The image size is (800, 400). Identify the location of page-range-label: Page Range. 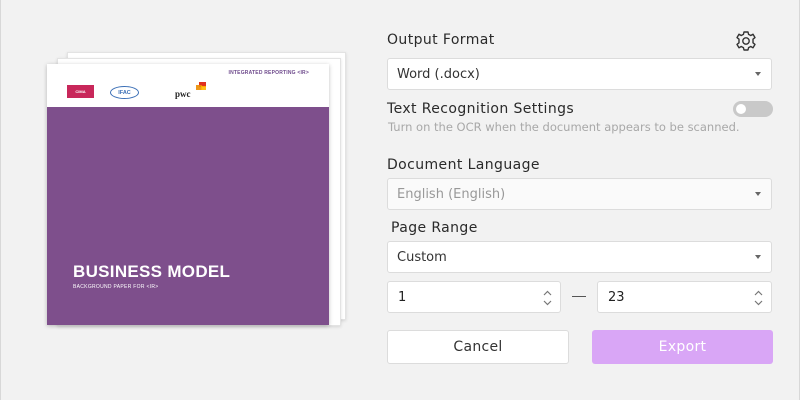
(434, 228).